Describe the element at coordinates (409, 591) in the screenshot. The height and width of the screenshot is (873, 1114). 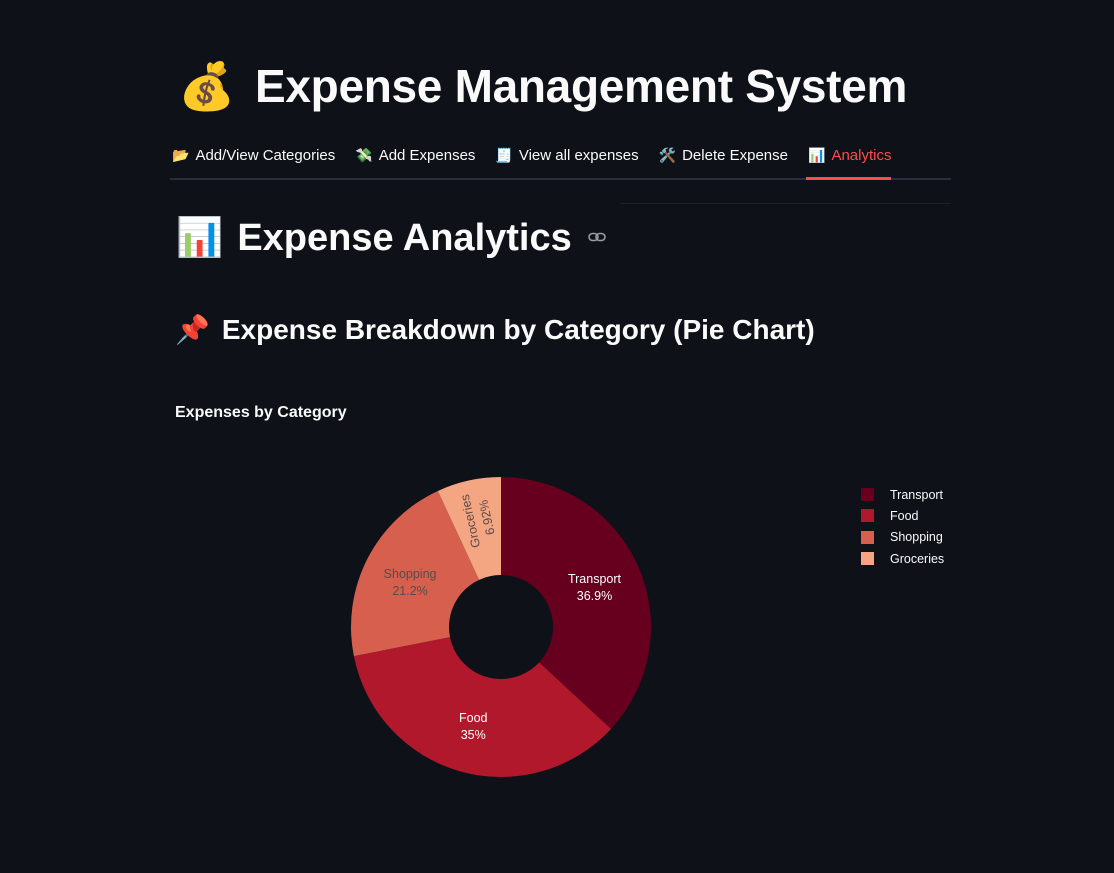
I see `pie-label-percent: 21.2%` at that location.